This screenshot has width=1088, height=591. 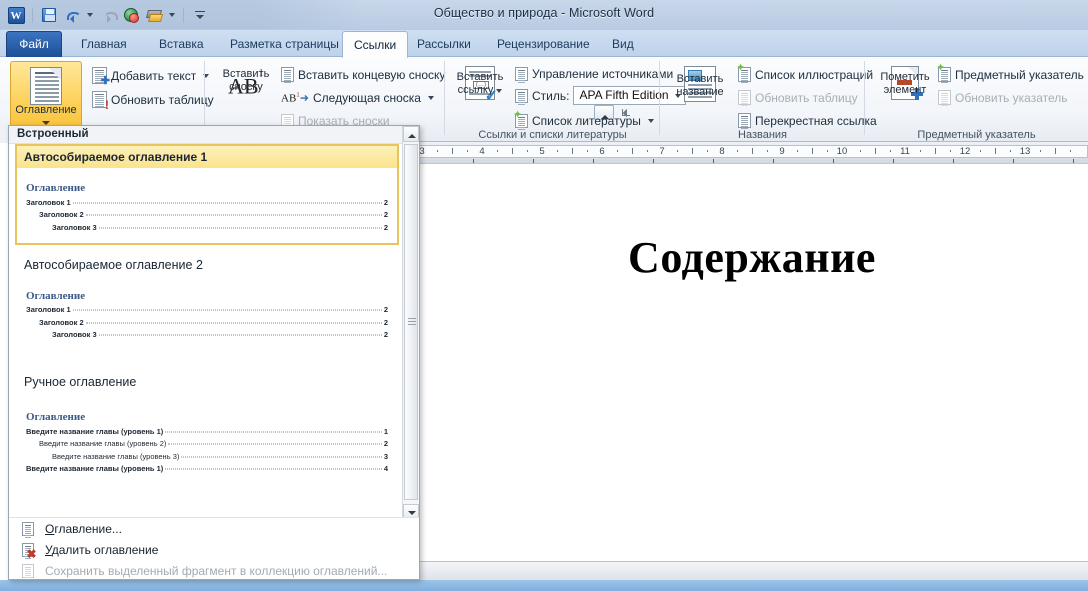 I want to click on scrollbar-thumb, so click(x=411, y=322).